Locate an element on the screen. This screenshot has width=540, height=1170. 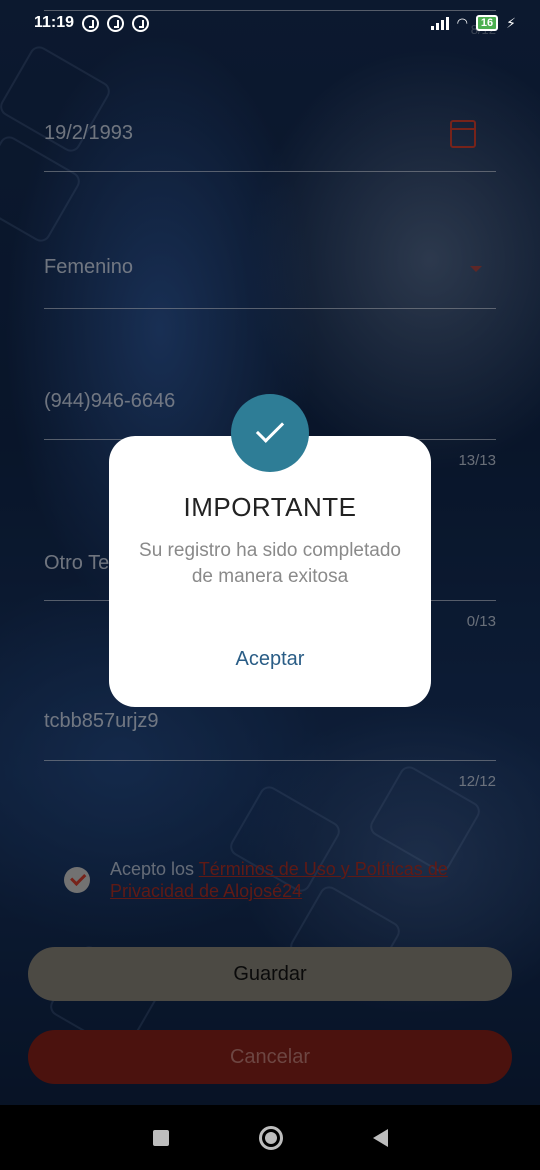
navigation-bar is located at coordinates (270, 1137).